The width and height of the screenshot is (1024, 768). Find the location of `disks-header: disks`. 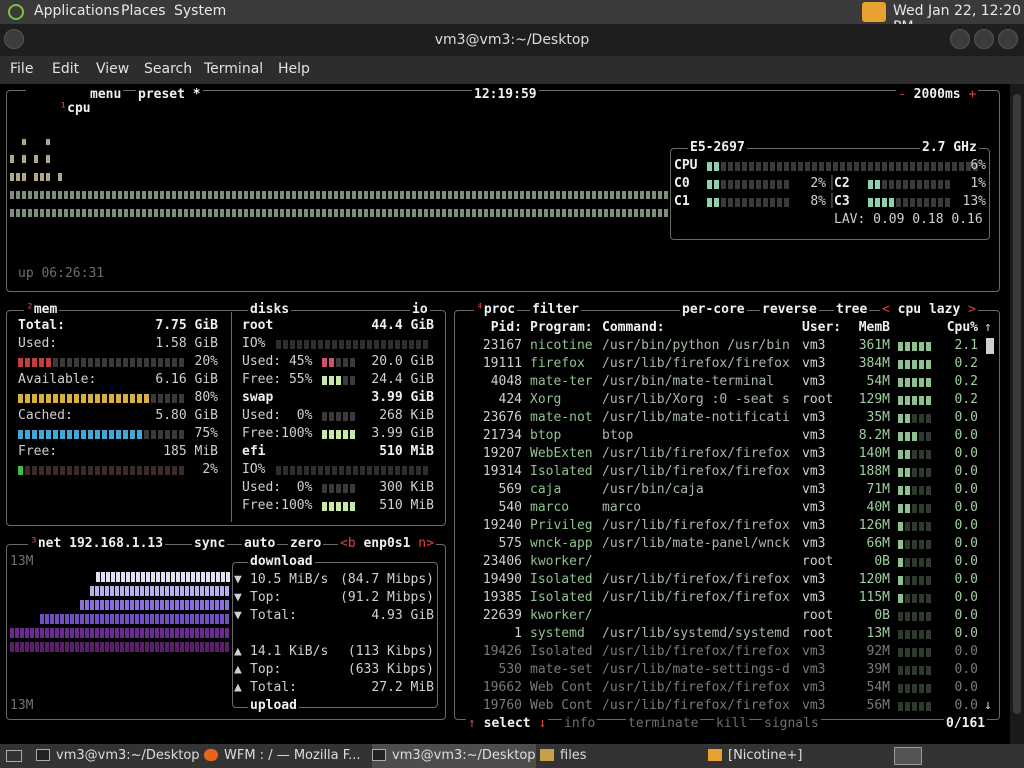

disks-header: disks is located at coordinates (270, 310).